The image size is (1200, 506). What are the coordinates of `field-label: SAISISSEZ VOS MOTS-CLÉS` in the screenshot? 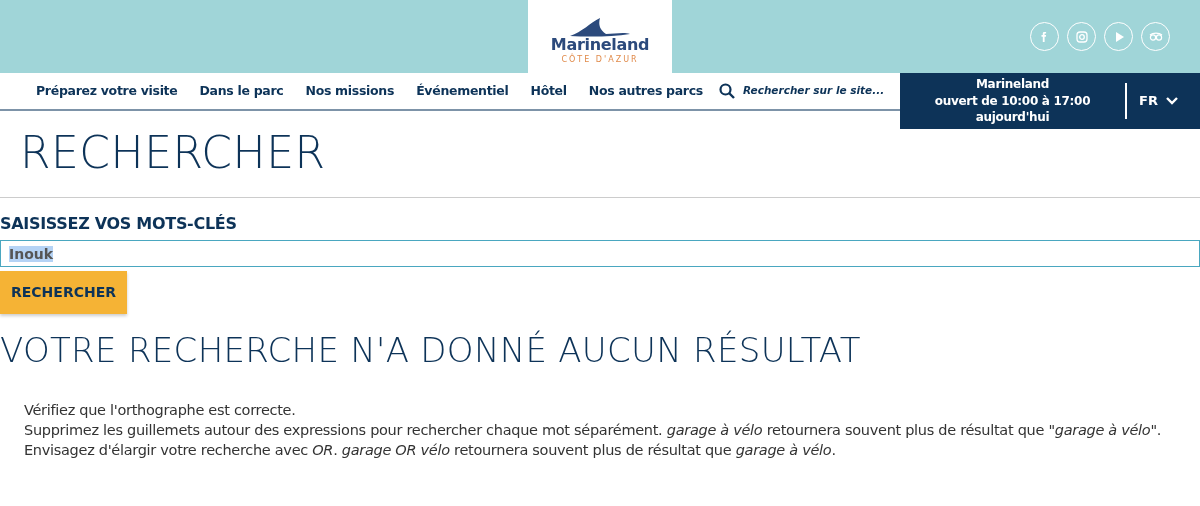 It's located at (119, 224).